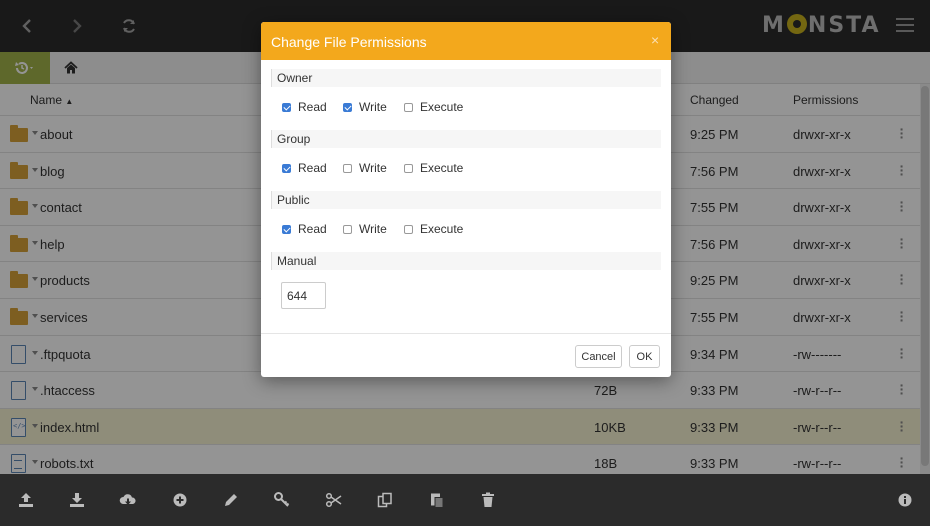 The height and width of the screenshot is (526, 930). What do you see at coordinates (365, 168) in the screenshot?
I see `group-write-checkbox: Write` at bounding box center [365, 168].